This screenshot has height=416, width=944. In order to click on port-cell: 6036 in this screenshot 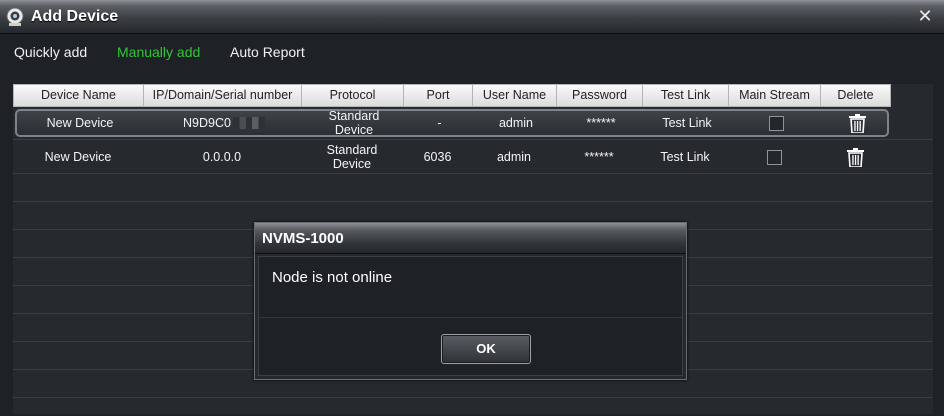, I will do `click(437, 157)`.